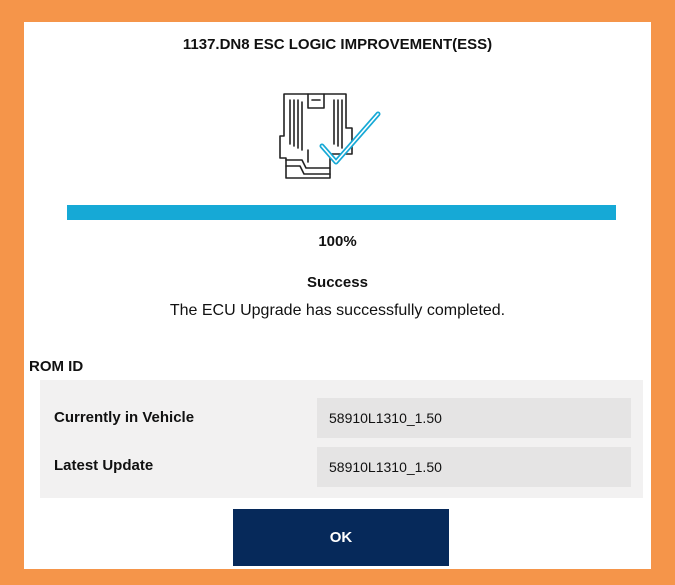 This screenshot has width=675, height=585. Describe the element at coordinates (341, 537) in the screenshot. I see `ok-button: OK` at that location.